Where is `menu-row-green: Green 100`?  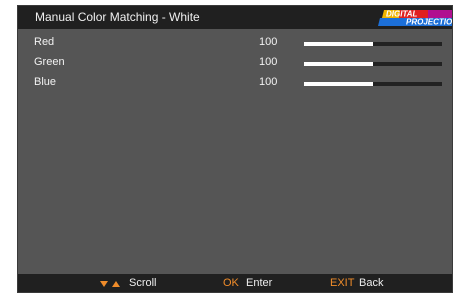 menu-row-green: Green 100 is located at coordinates (235, 63).